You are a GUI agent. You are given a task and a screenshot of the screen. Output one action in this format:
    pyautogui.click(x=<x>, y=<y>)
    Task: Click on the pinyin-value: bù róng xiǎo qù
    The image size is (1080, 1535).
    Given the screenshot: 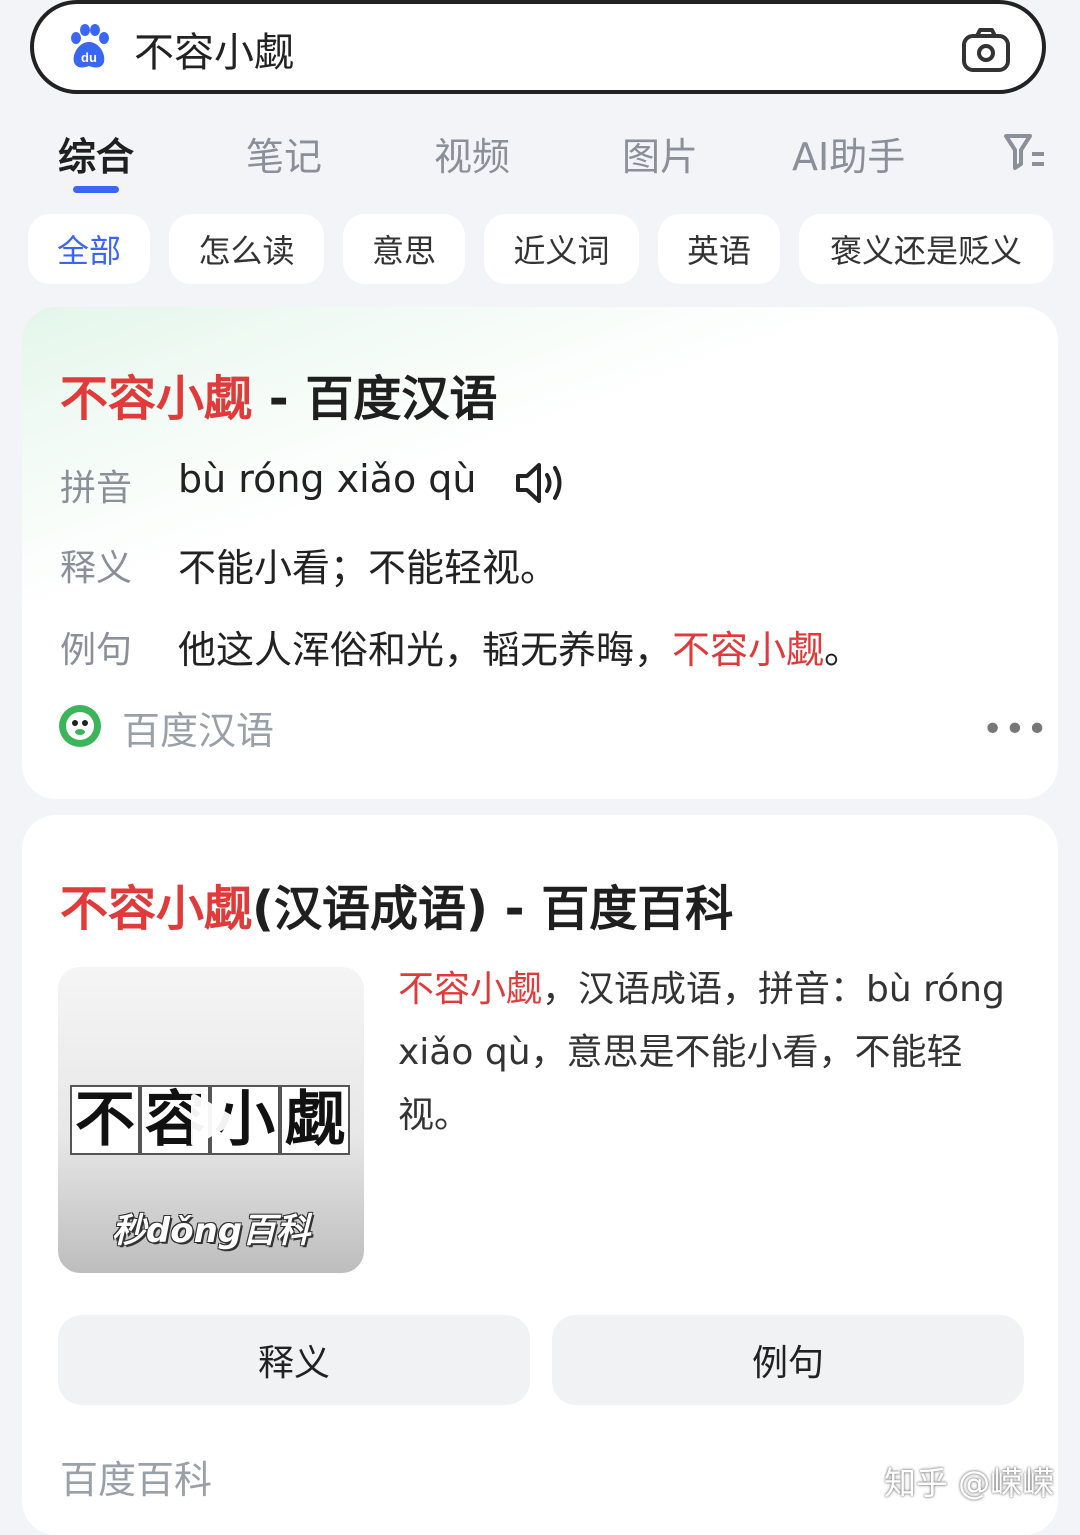 What is the action you would take?
    pyautogui.click(x=327, y=479)
    